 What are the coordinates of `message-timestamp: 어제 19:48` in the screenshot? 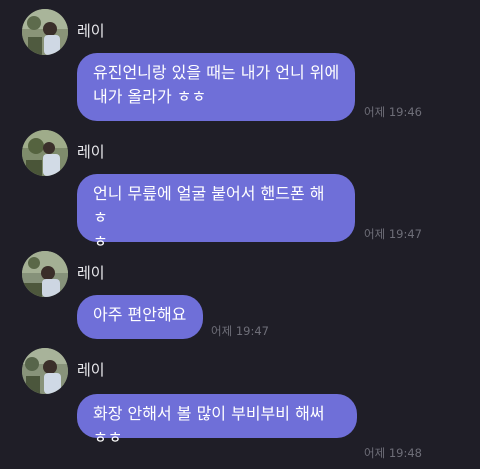 It's located at (393, 453).